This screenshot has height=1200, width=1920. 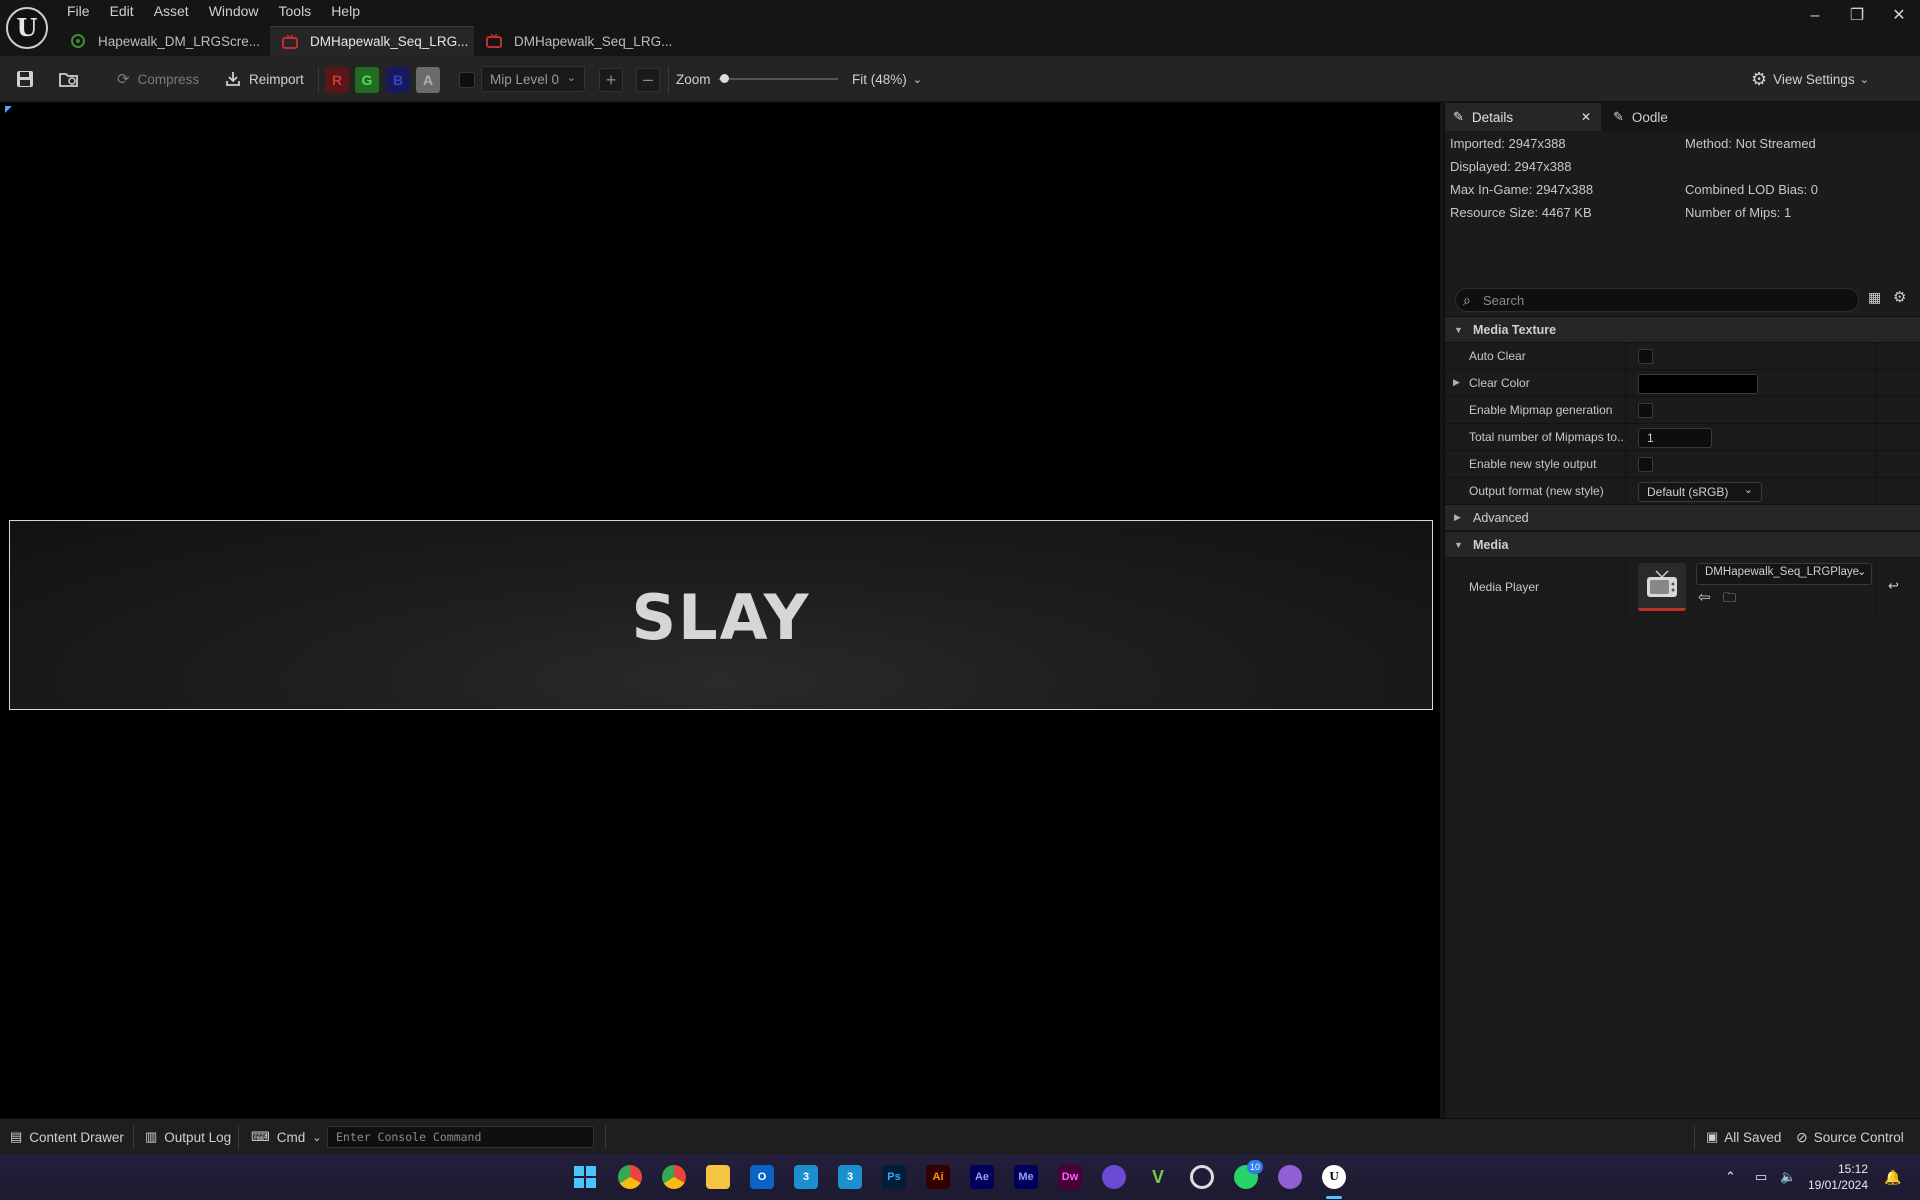 I want to click on browse-asset-icon, so click(x=69, y=79).